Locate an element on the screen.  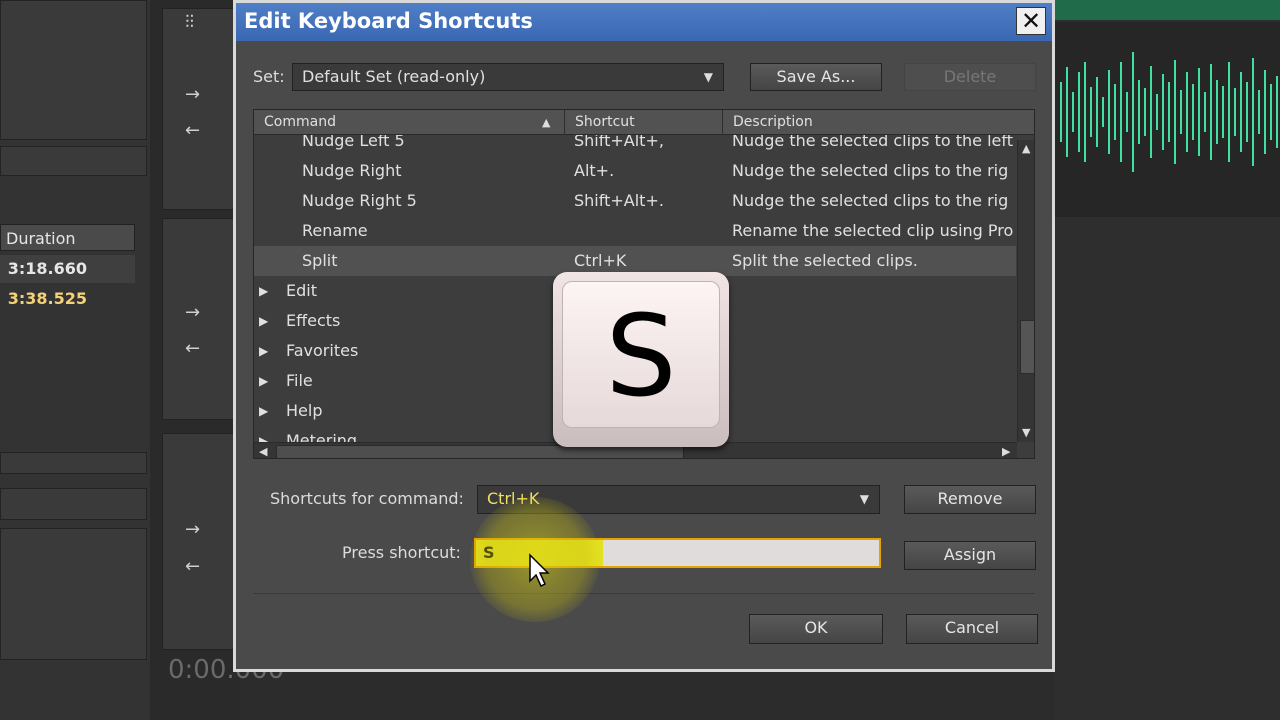
set-dropdown-value: Default Set (read-only) is located at coordinates (394, 76).